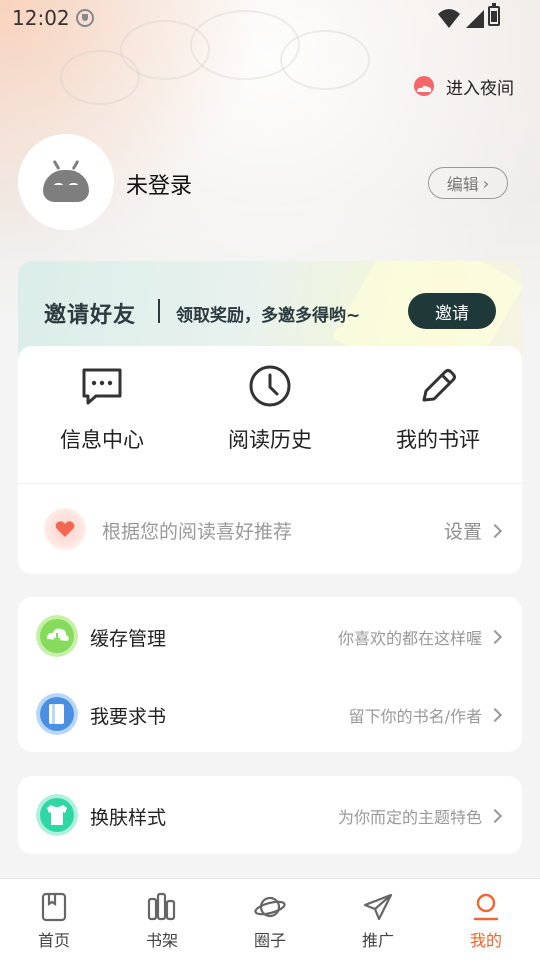 The height and width of the screenshot is (960, 540). I want to click on quick-actions-row: 信息中心 阅读历史 我的书评, so click(270, 415).